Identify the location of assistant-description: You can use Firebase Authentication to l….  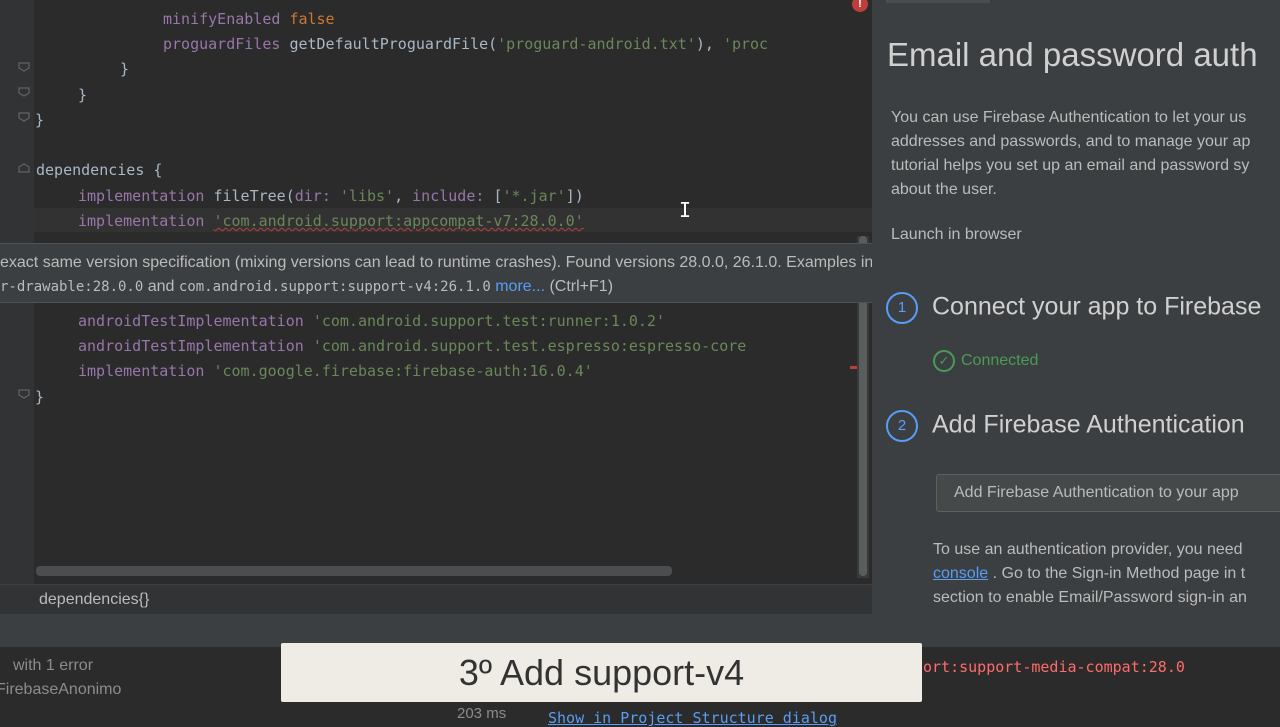
(1085, 154).